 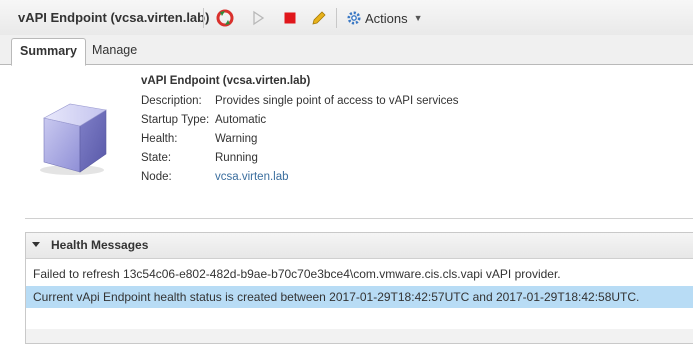 I want to click on actions-menu-button: Actions ▼, so click(x=384, y=18).